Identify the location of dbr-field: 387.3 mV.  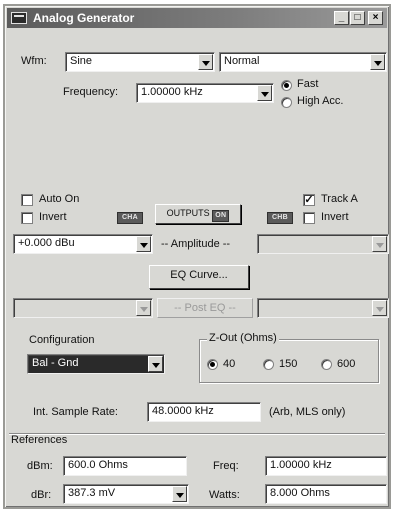
(126, 494).